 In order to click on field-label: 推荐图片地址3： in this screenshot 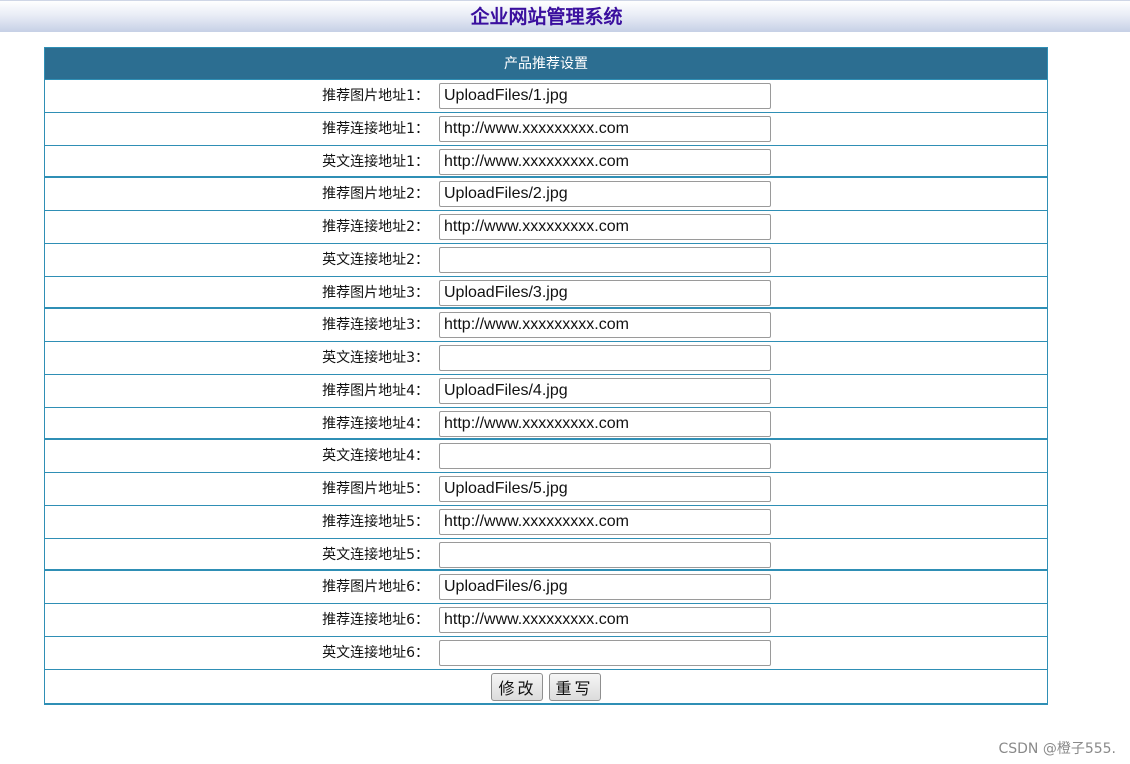, I will do `click(375, 292)`.